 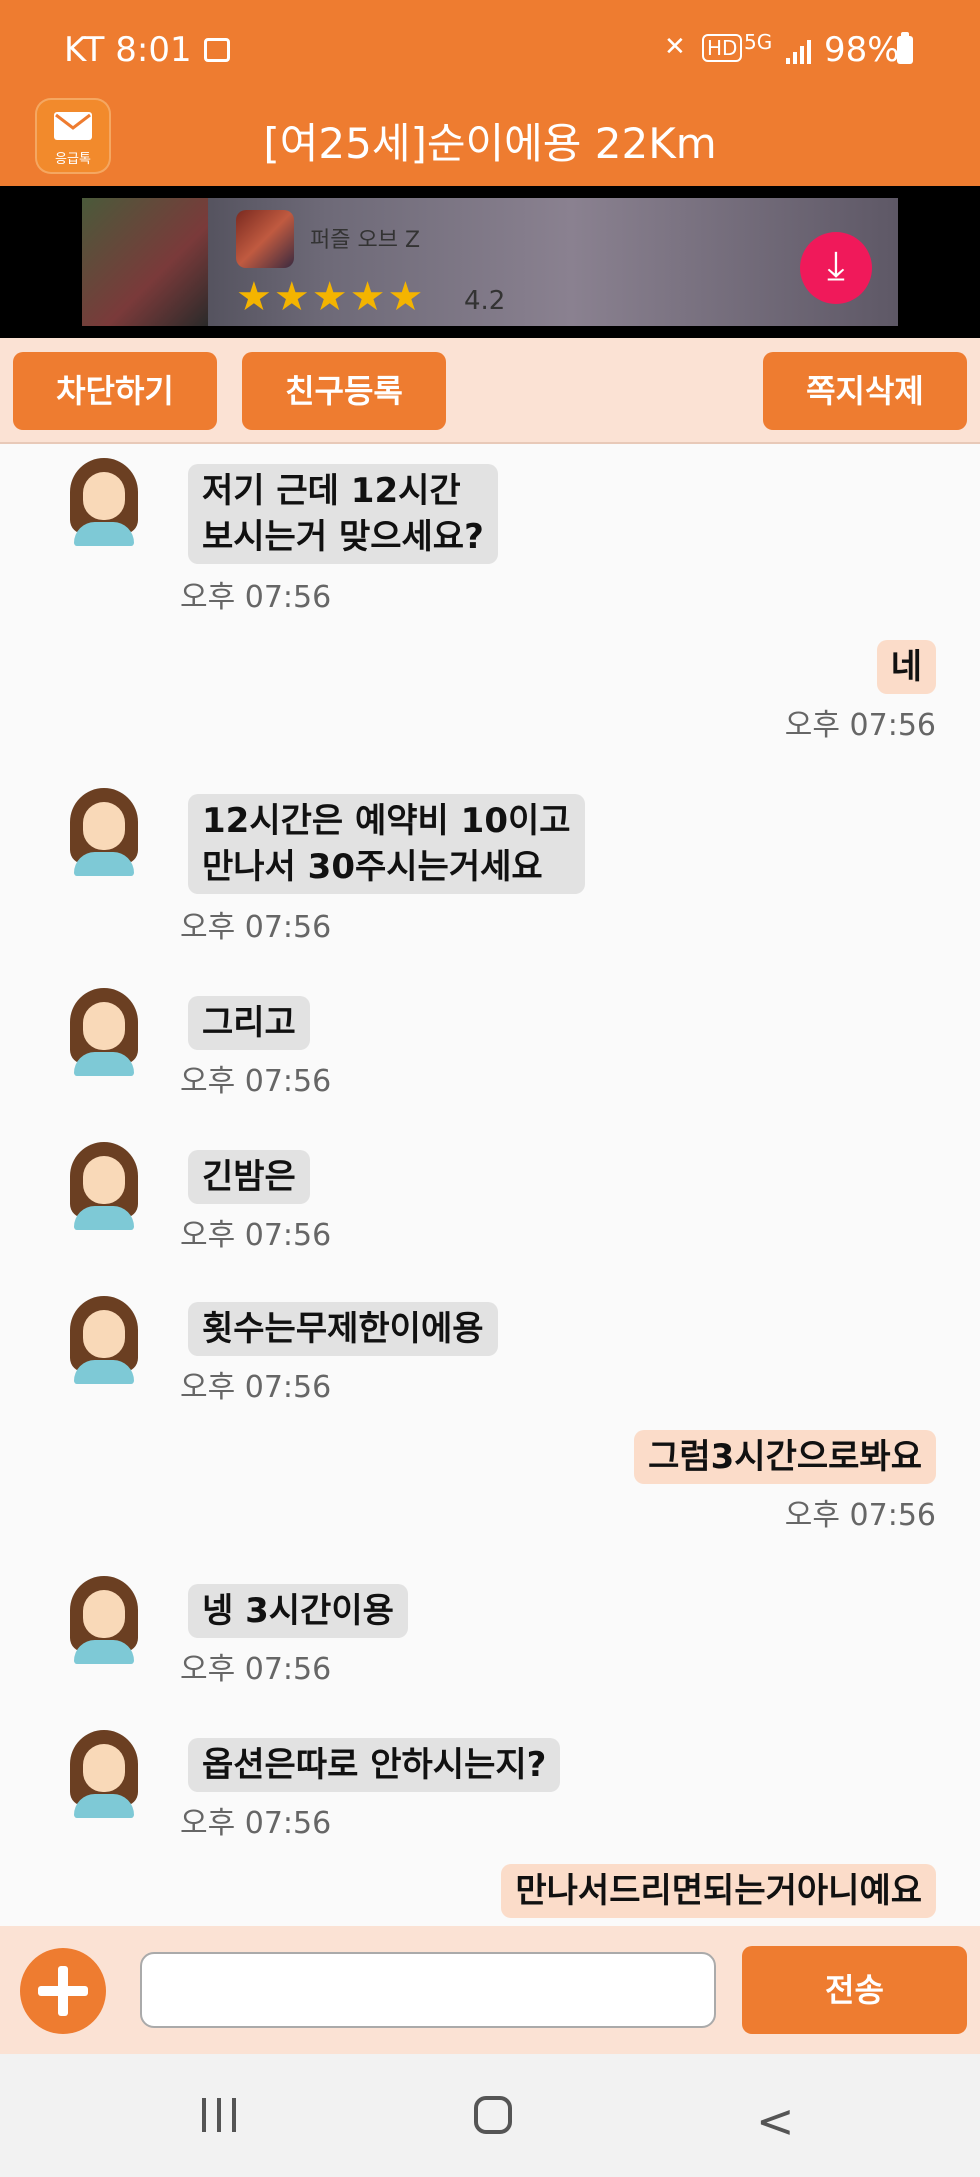 What do you see at coordinates (217, 50) in the screenshot?
I see `gallery-icon` at bounding box center [217, 50].